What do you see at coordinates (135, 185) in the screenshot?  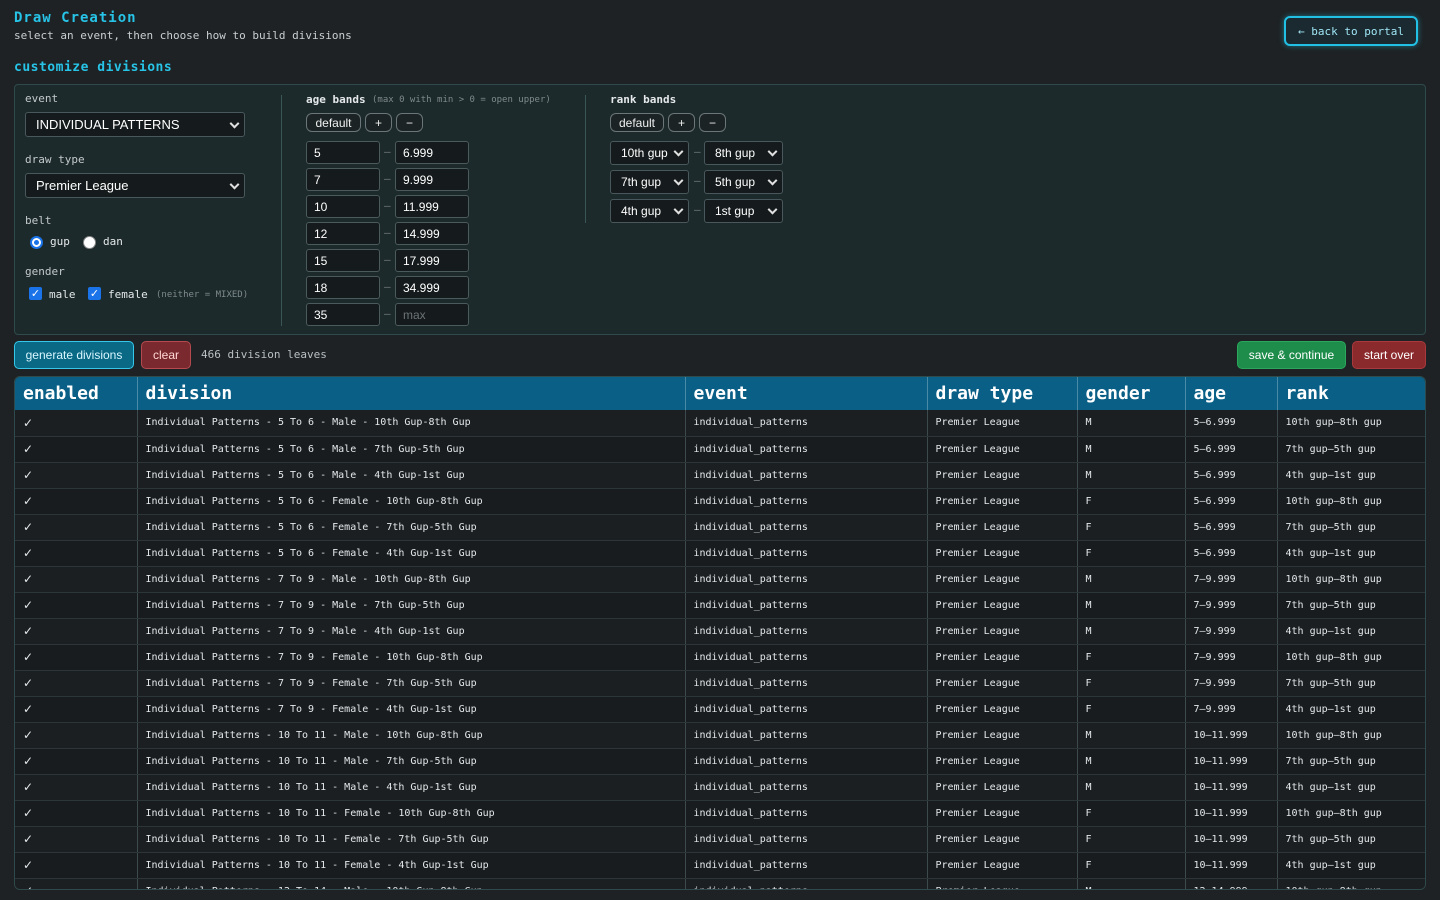 I see `draw-type-select: Premier League` at bounding box center [135, 185].